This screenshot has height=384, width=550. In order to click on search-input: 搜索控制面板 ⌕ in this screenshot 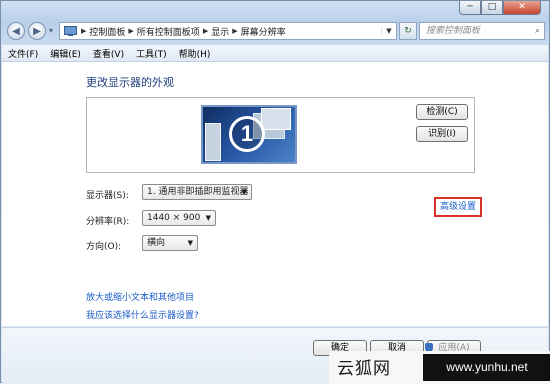, I will do `click(482, 31)`.